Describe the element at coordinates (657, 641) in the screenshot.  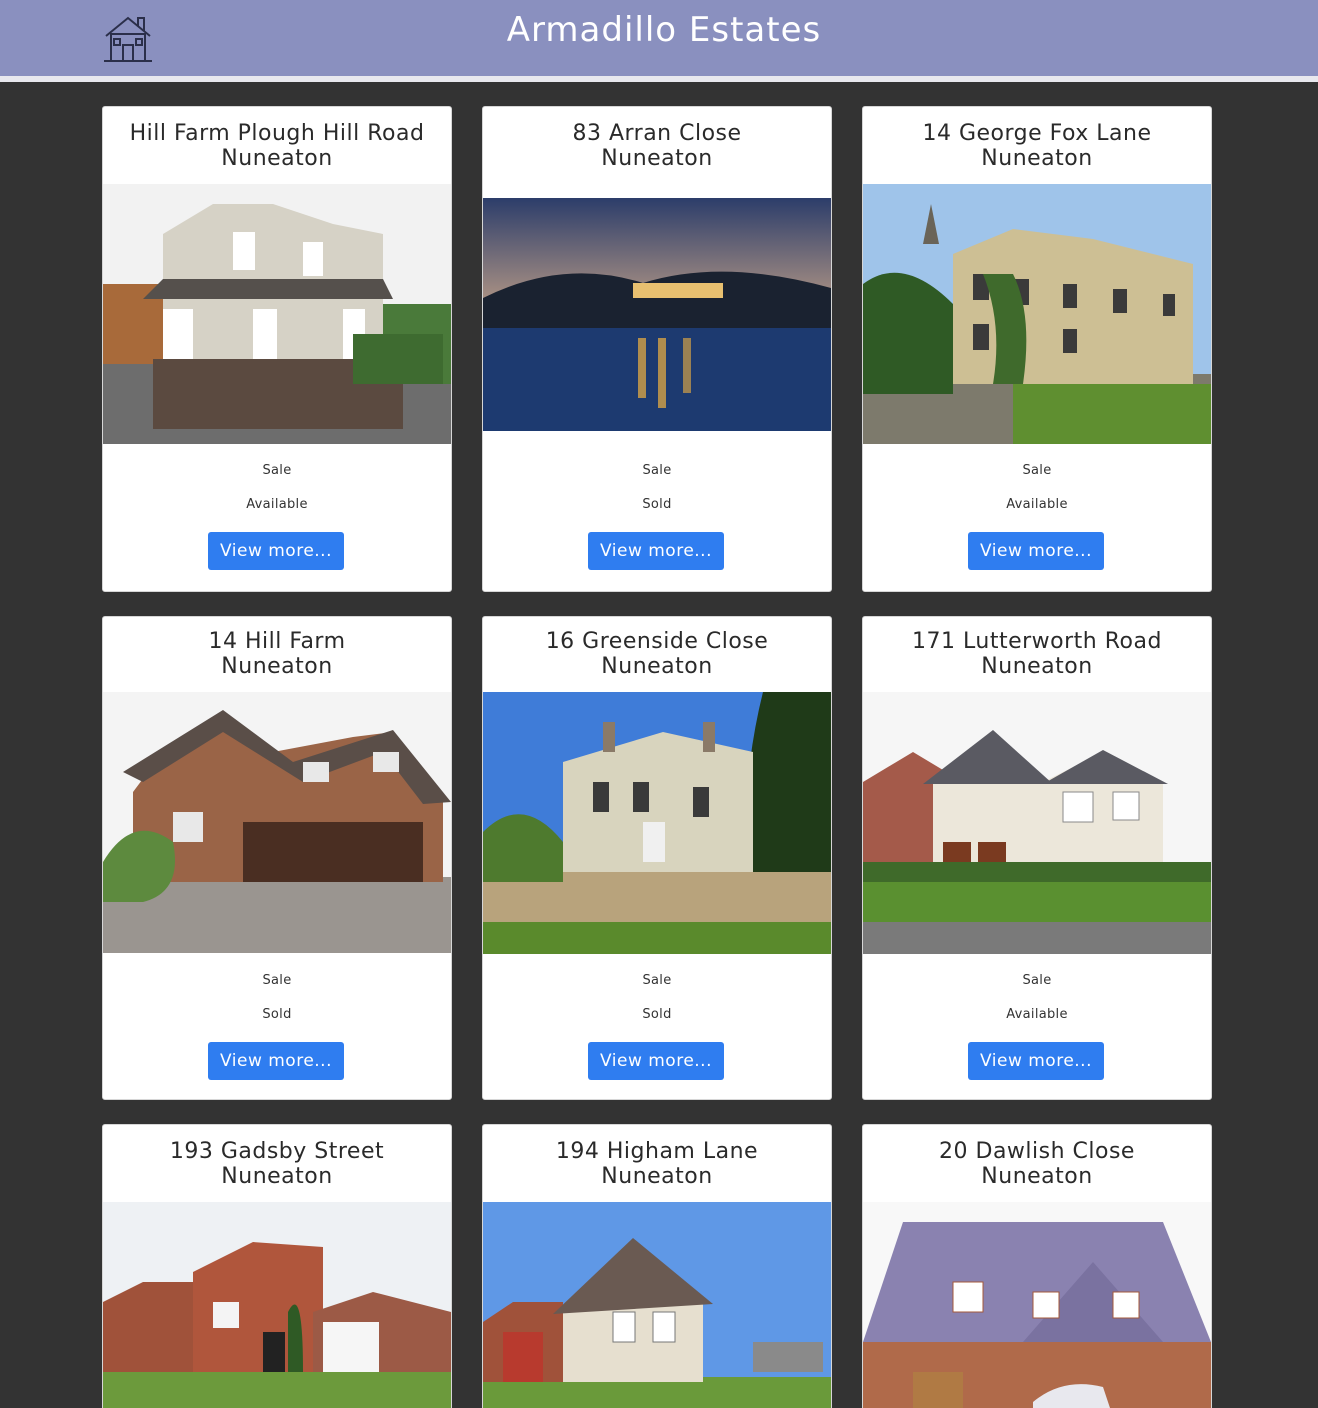
I see `property-street: 16 Greenside Close` at that location.